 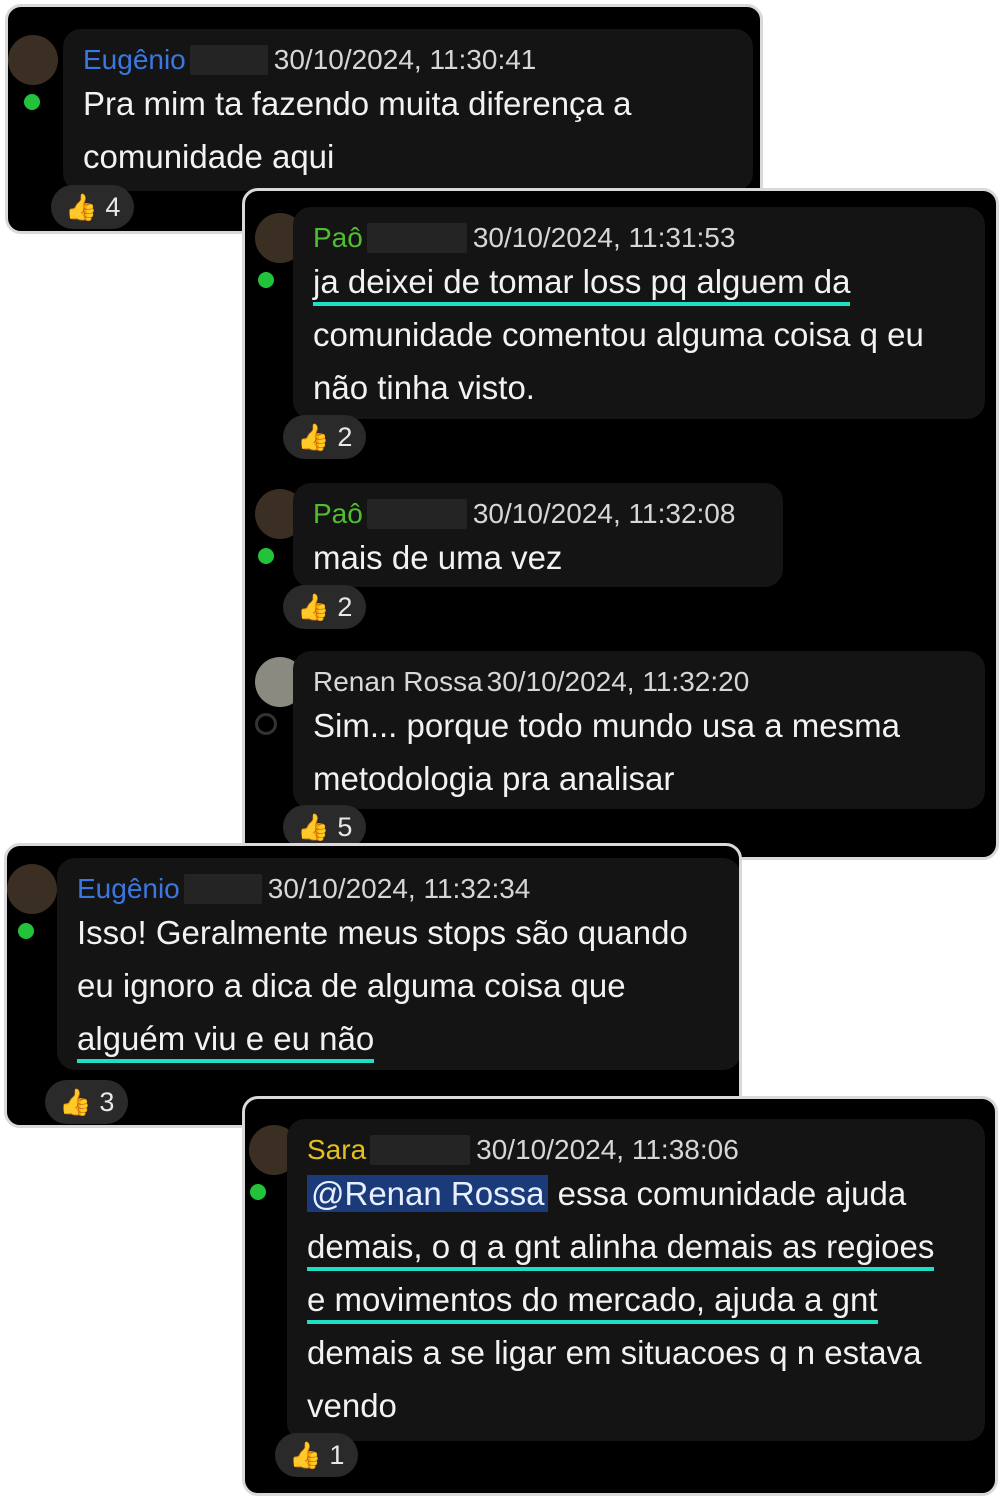 What do you see at coordinates (399, 888) in the screenshot?
I see `timestamp: 30/10/2024, 11:32:34` at bounding box center [399, 888].